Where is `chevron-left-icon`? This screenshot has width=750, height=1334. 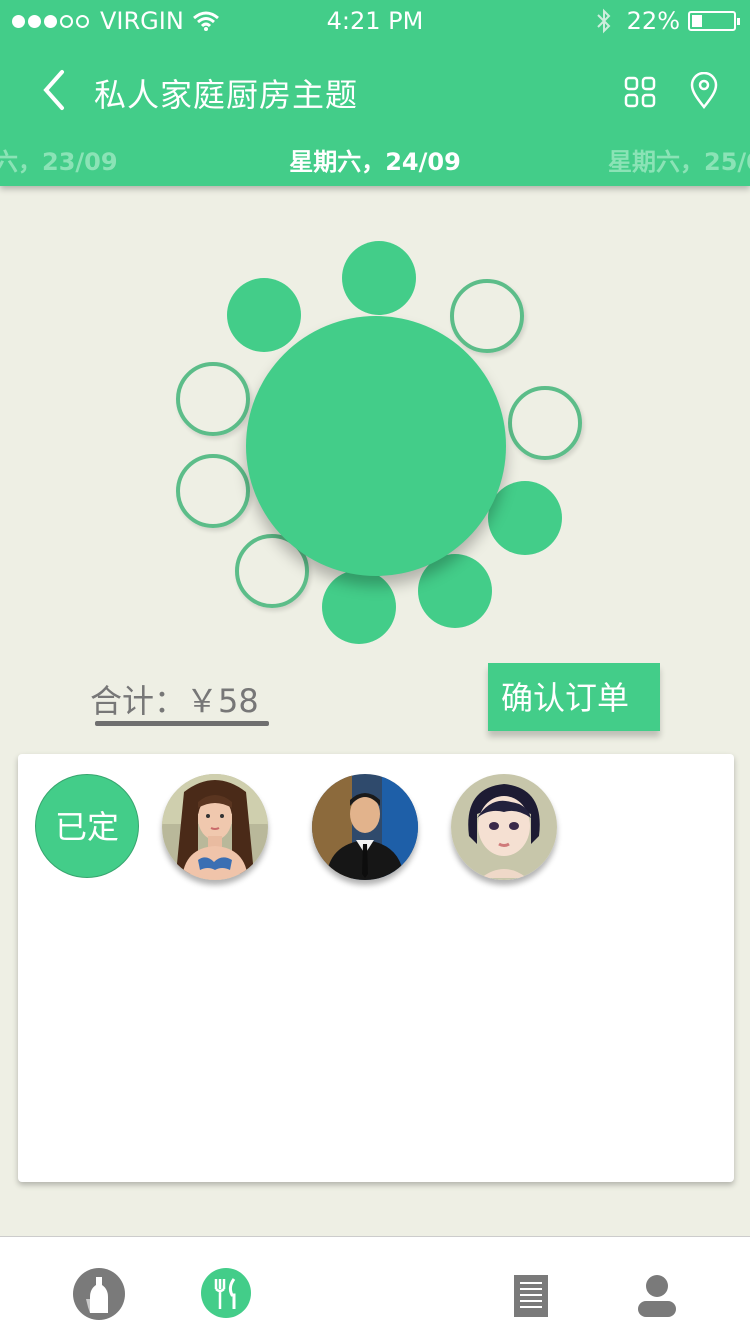 chevron-left-icon is located at coordinates (58, 90).